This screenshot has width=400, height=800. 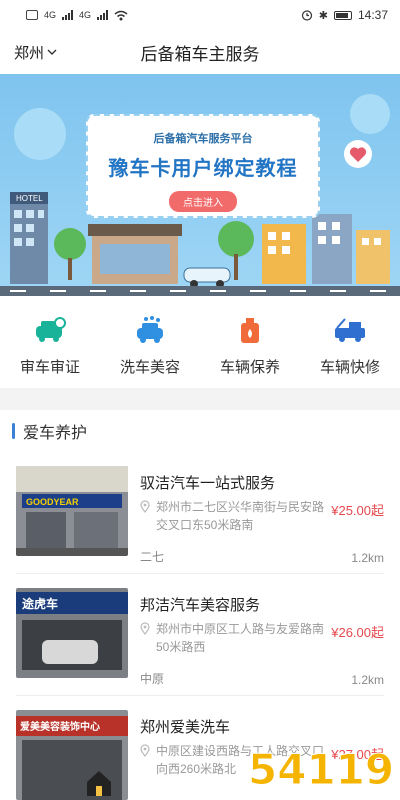 I want to click on menu-label: 车辆快修, so click(x=349, y=367).